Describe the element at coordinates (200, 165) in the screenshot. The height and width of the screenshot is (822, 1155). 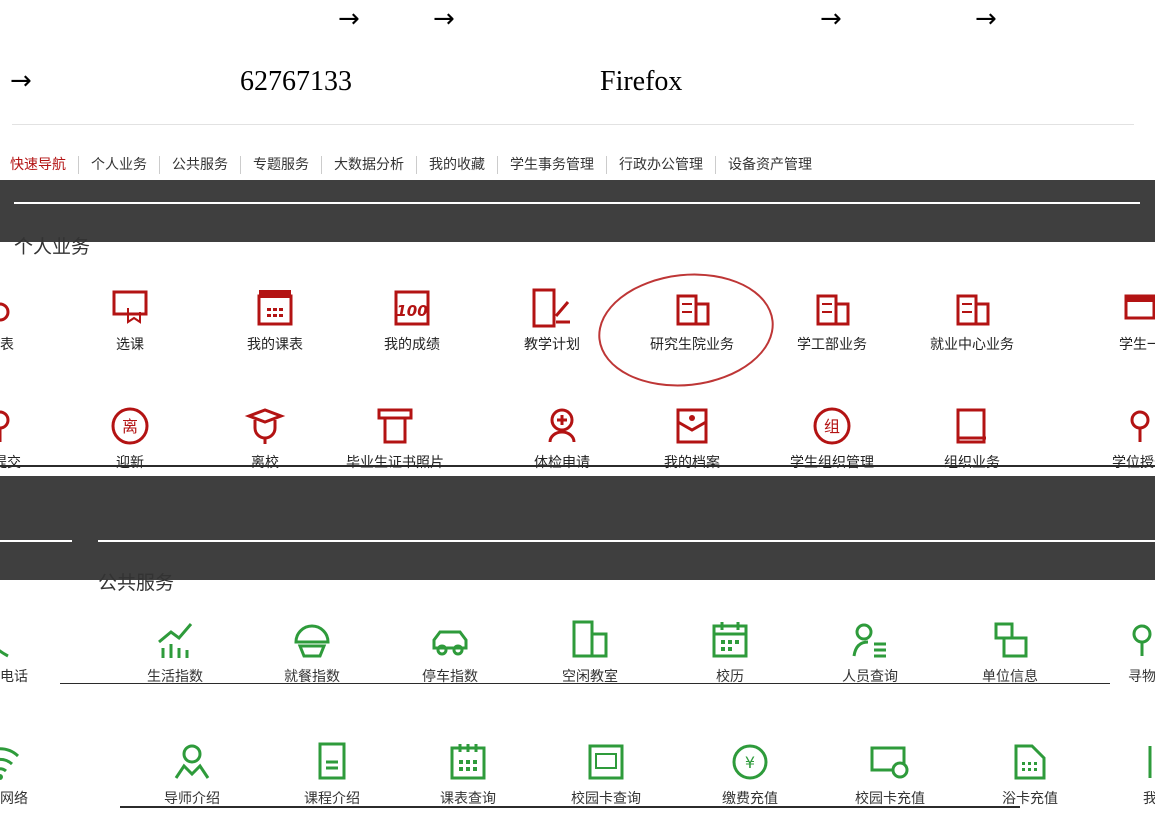
I see `tab-public: 公共服务` at that location.